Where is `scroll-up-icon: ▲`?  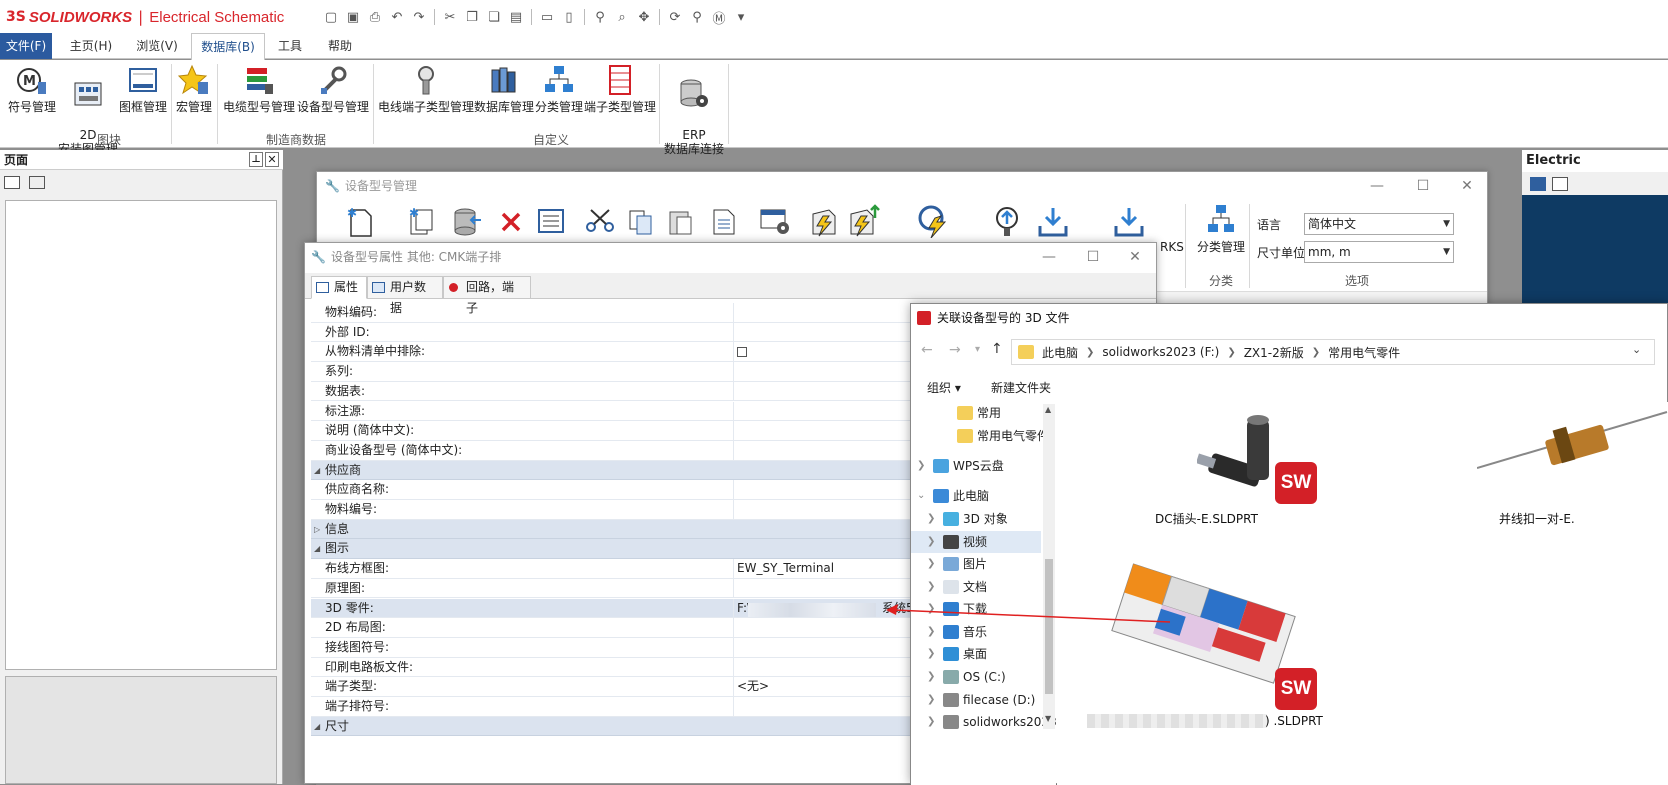 scroll-up-icon: ▲ is located at coordinates (1048, 409).